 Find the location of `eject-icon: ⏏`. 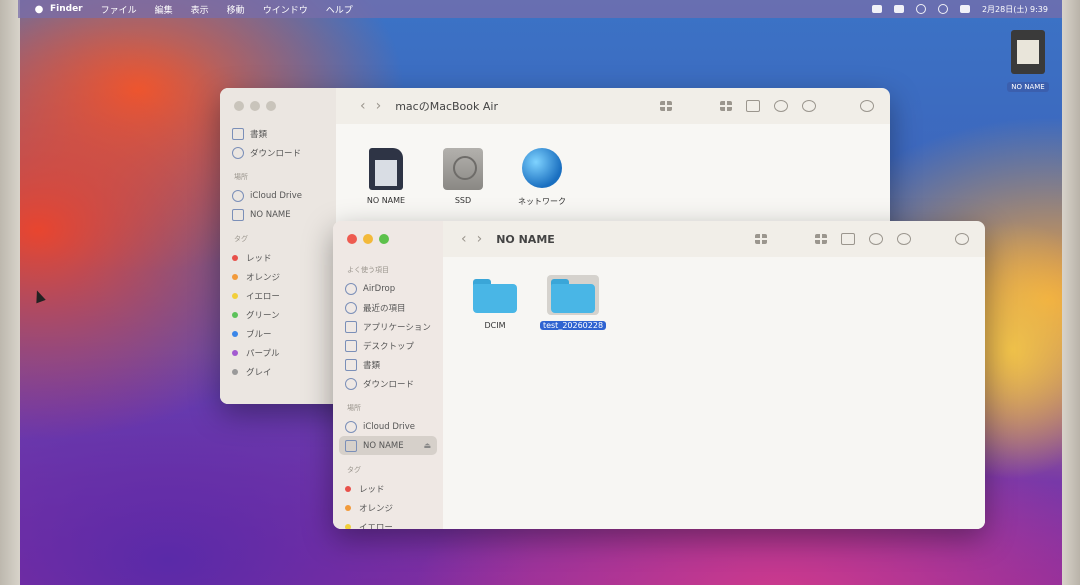

eject-icon: ⏏ is located at coordinates (427, 445).